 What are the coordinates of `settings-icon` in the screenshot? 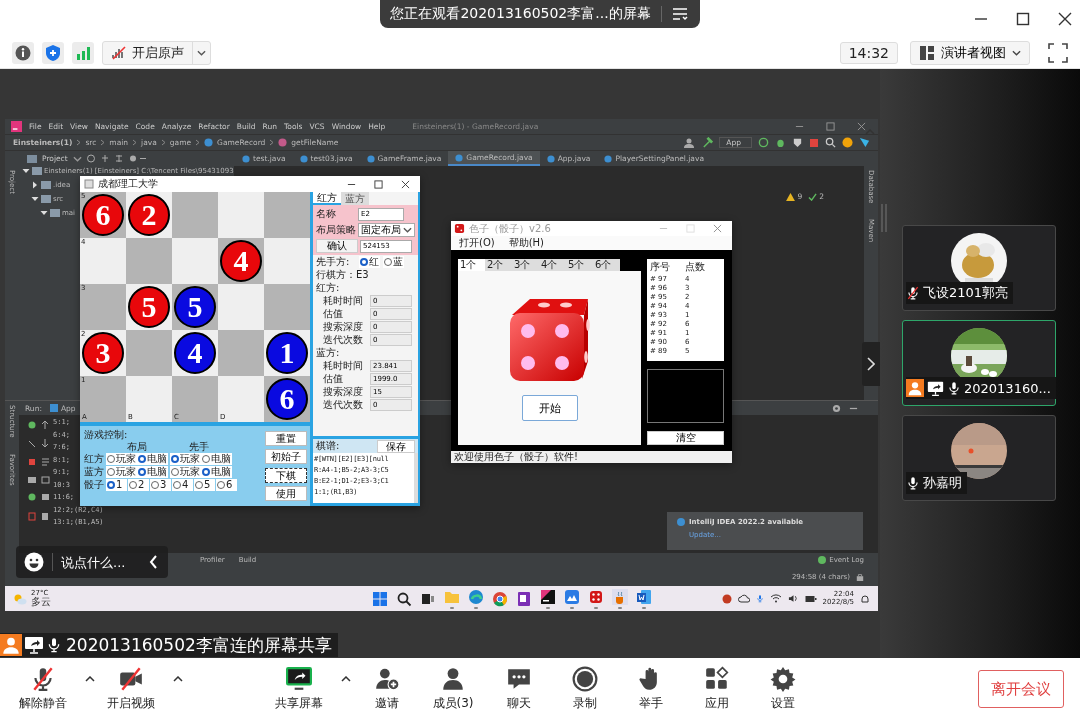 It's located at (836, 408).